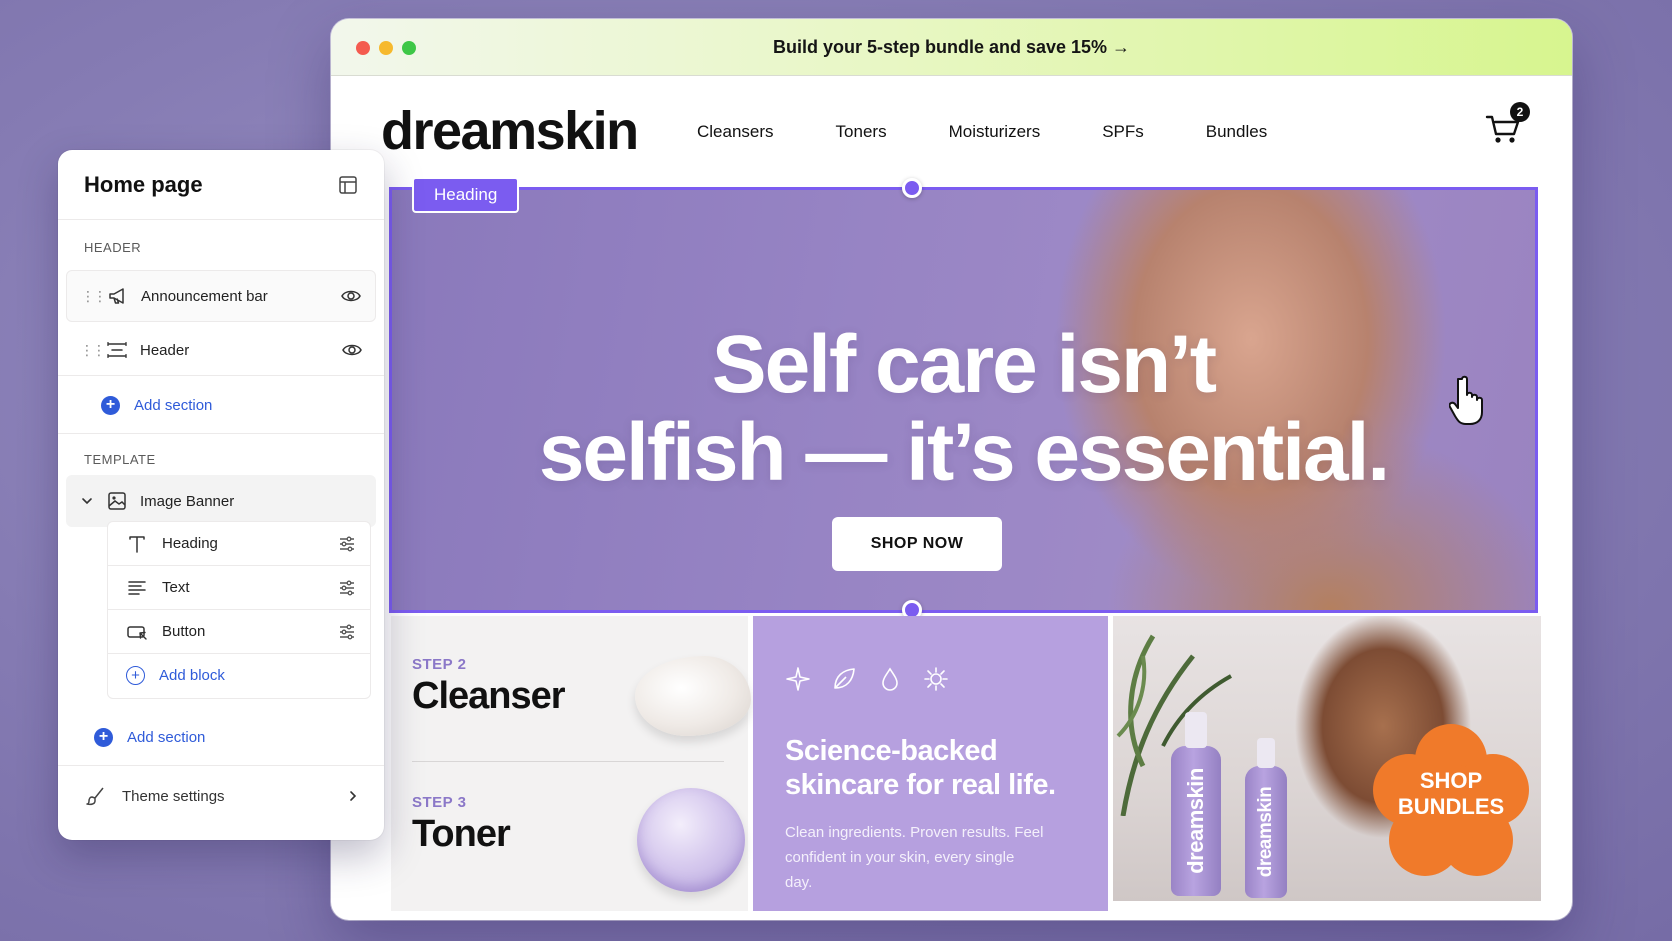 This screenshot has width=1672, height=941. I want to click on plus-circle-icon: +, so click(135, 675).